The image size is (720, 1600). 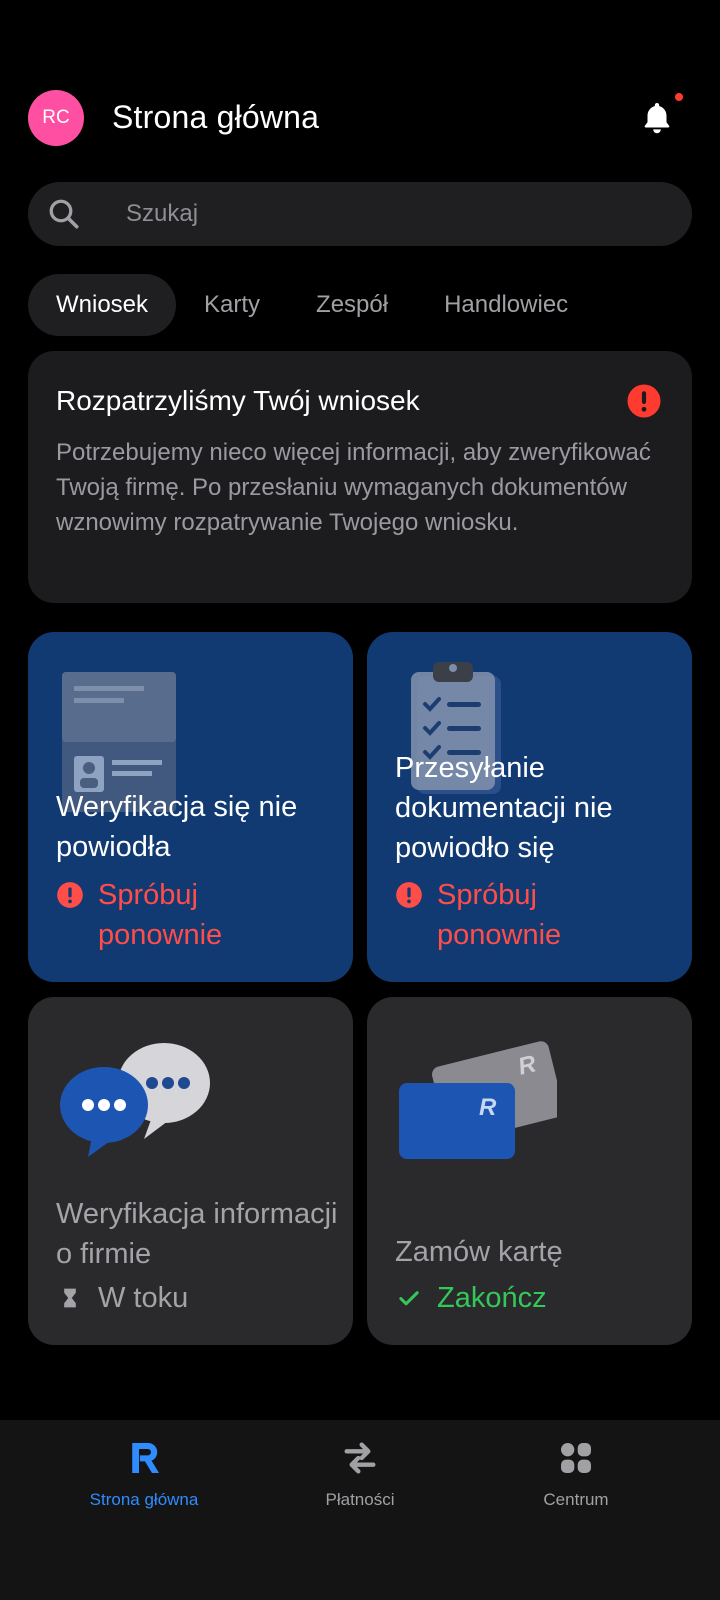 I want to click on cards-icon: R R, so click(x=478, y=1100).